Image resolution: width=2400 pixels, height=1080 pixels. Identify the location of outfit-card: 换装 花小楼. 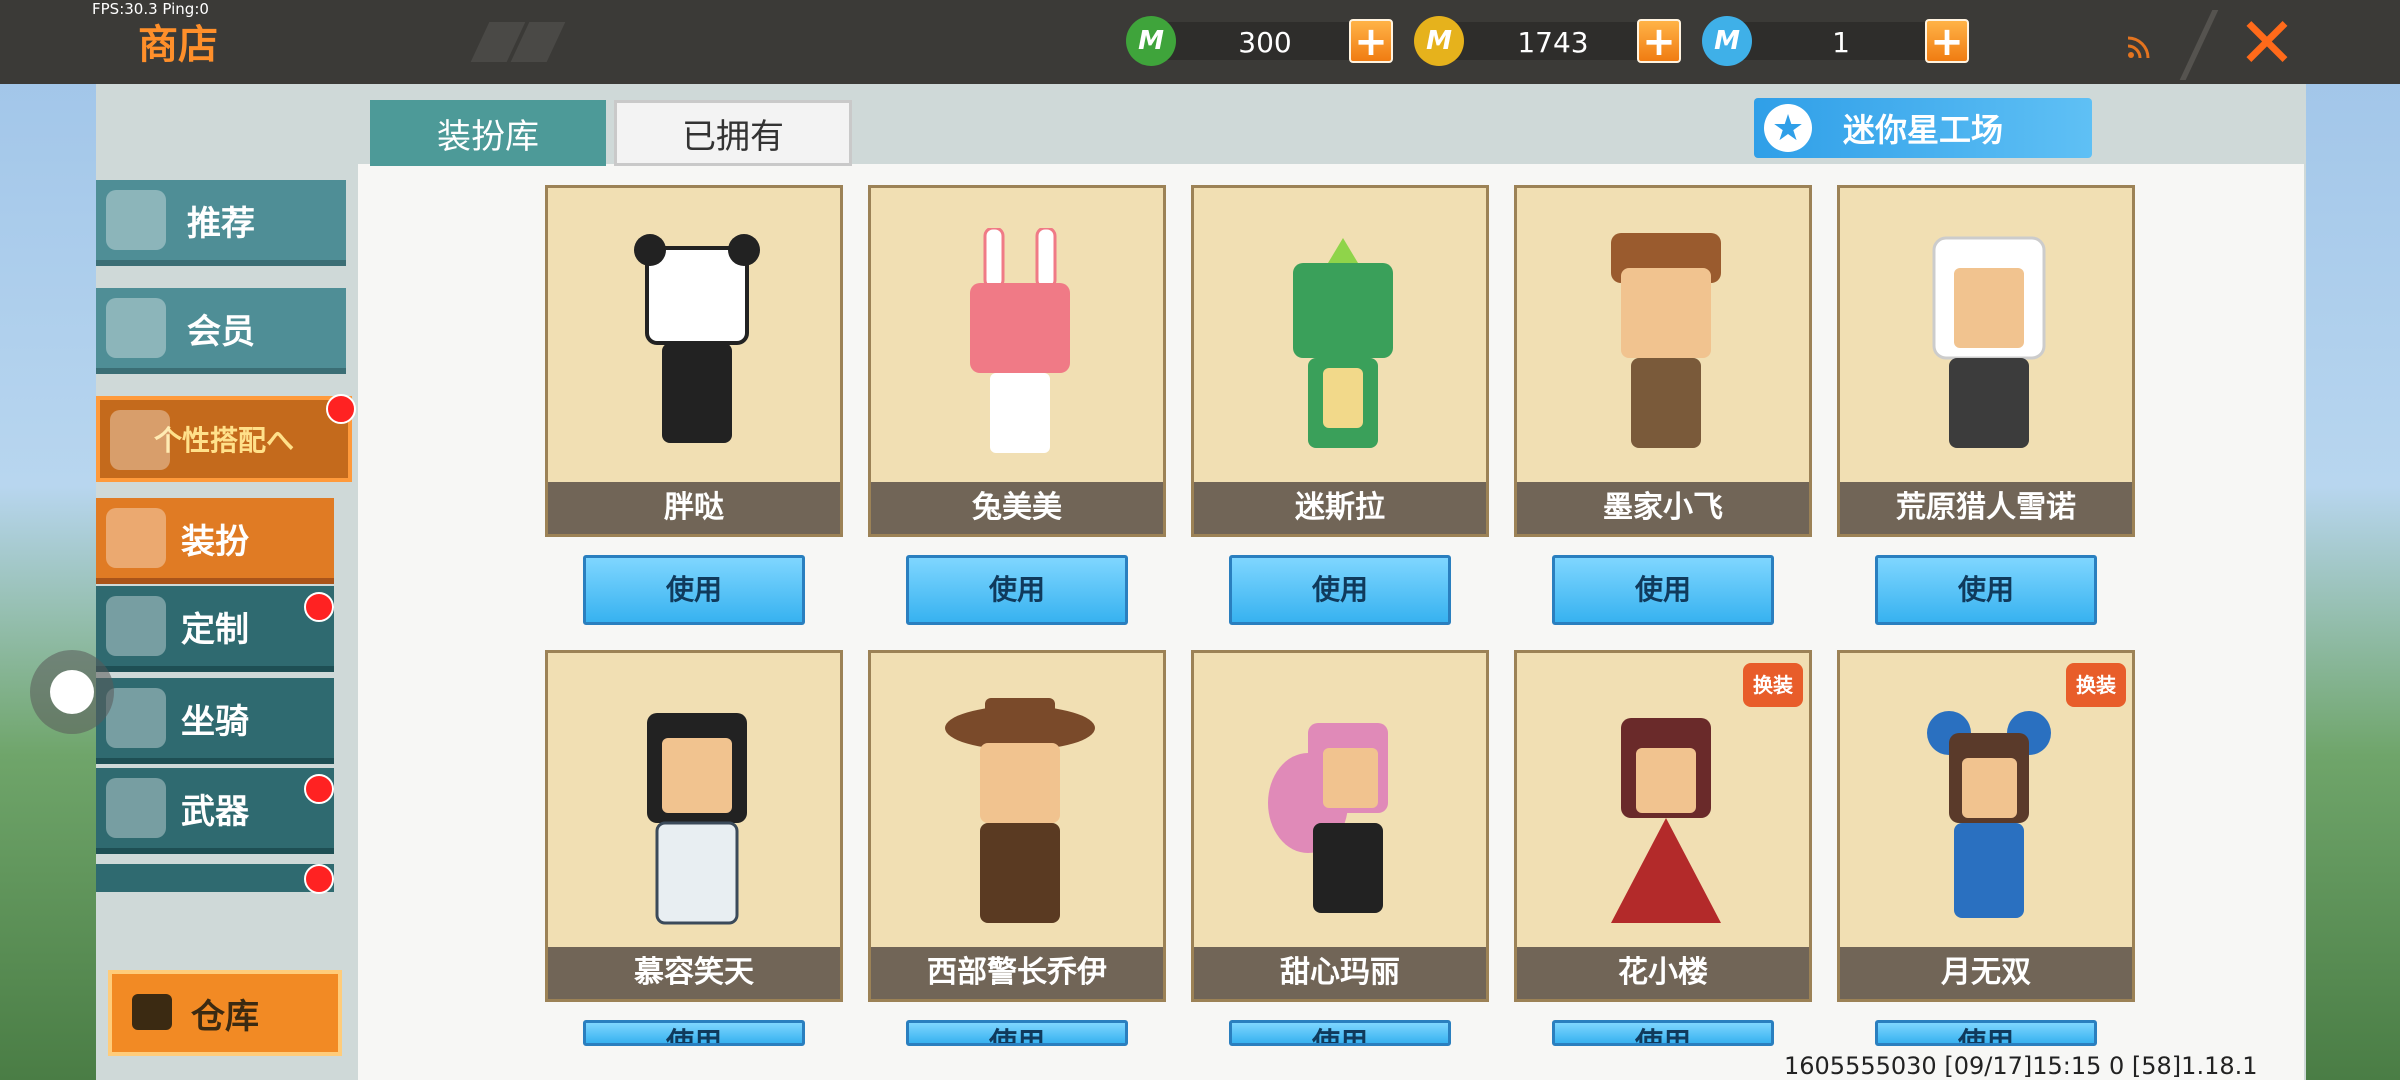
(1663, 826).